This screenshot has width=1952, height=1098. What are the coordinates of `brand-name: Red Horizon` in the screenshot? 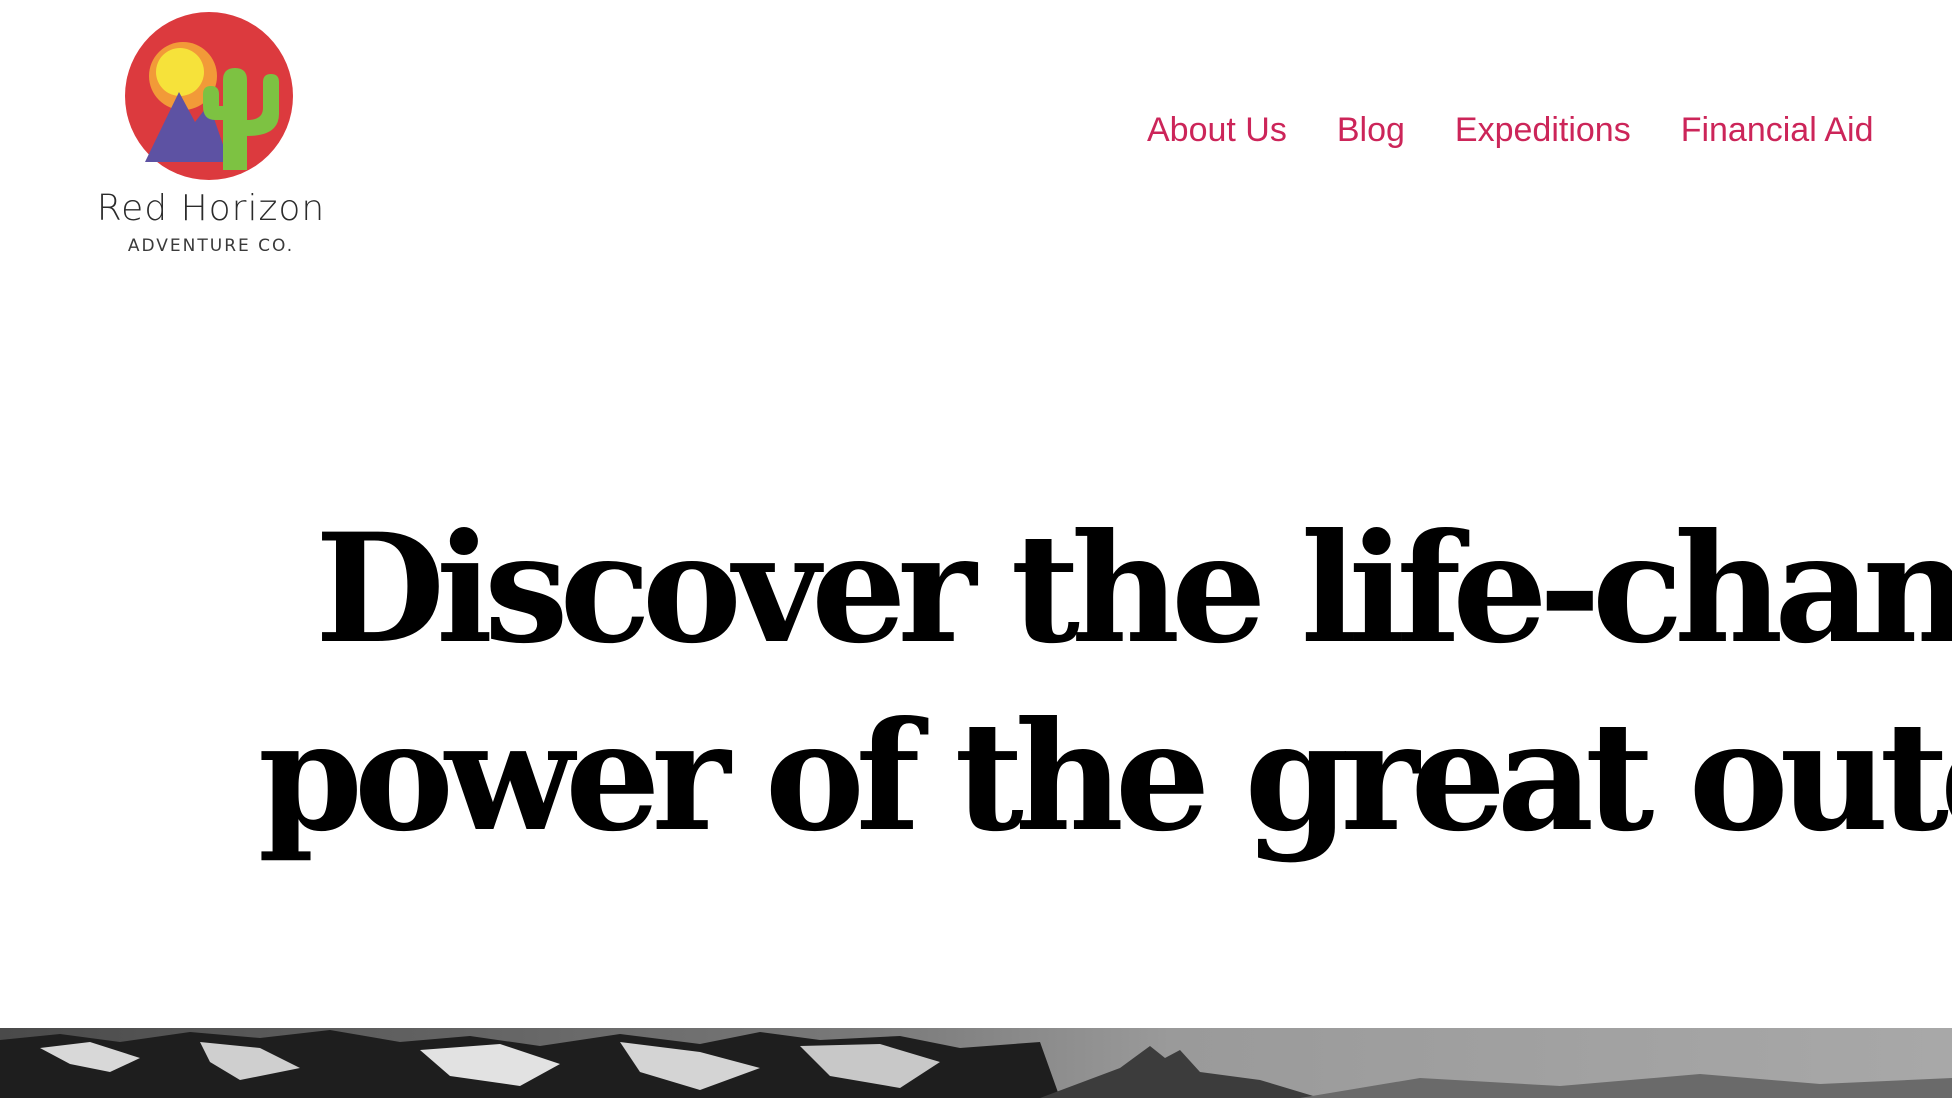 It's located at (211, 208).